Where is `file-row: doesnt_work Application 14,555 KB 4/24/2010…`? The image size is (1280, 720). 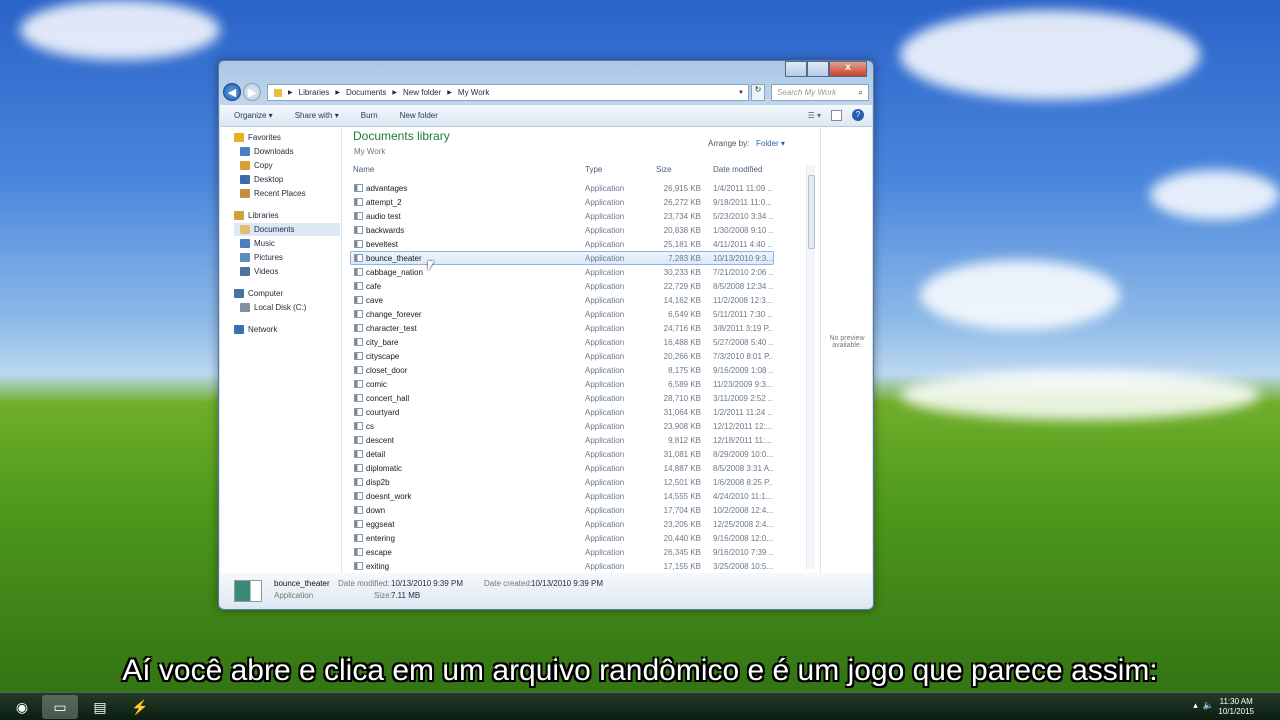
file-row: doesnt_work Application 14,555 KB 4/24/2010… is located at coordinates (562, 496).